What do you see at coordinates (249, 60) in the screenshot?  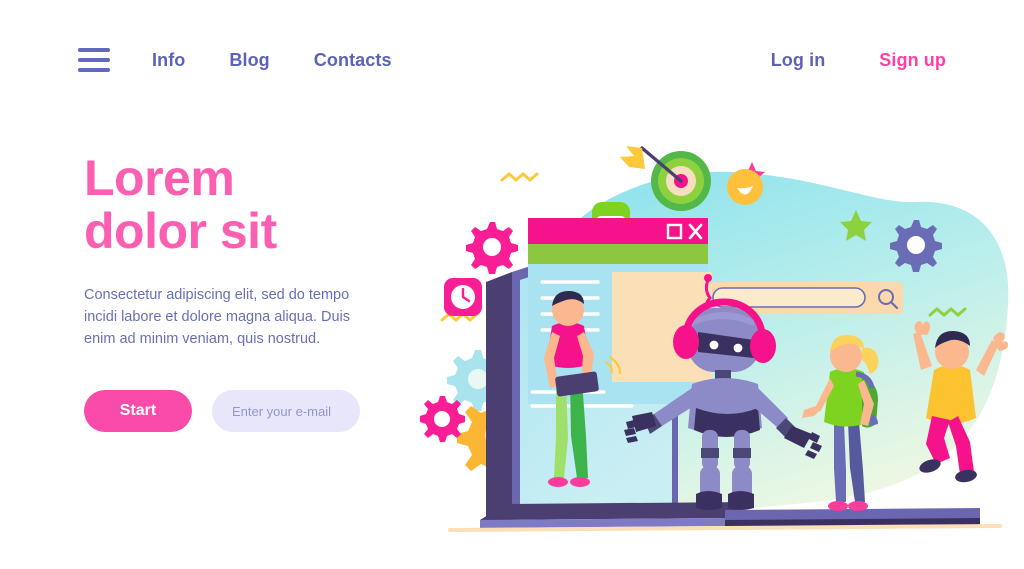 I see `nav-link-blog: Blog` at bounding box center [249, 60].